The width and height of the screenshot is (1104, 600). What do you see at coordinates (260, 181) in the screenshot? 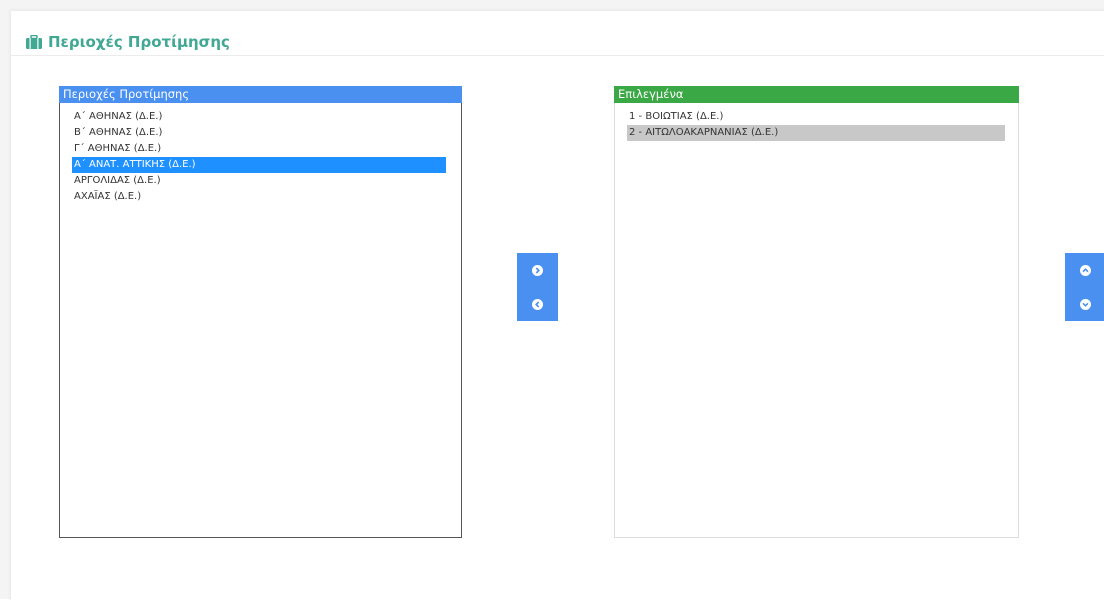
I see `list-item: ΑΡΓΟΛΙΔΑΣ (Δ.Ε.)` at bounding box center [260, 181].